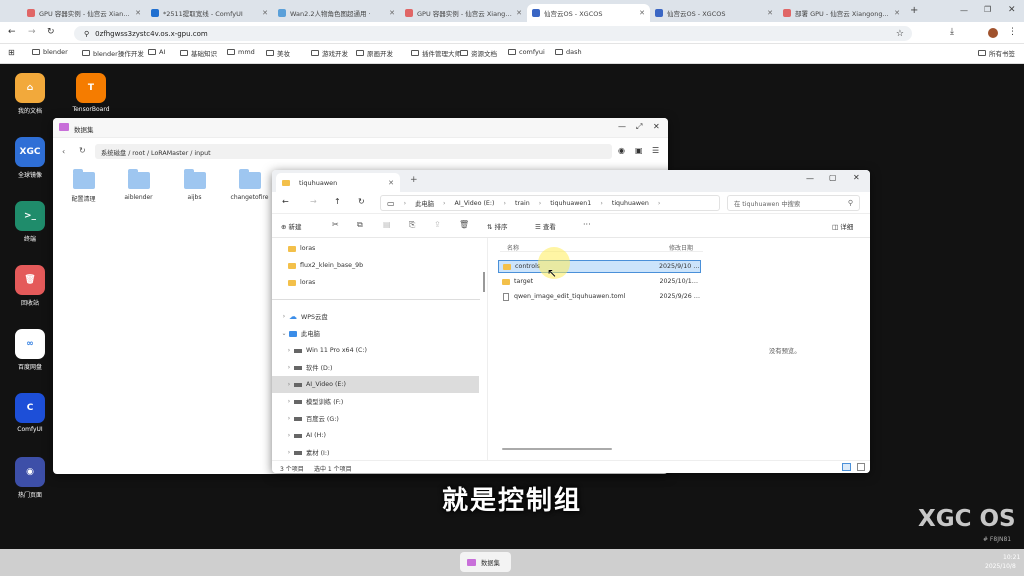 Image resolution: width=1024 pixels, height=576 pixels. Describe the element at coordinates (681, 247) in the screenshot. I see `column-modified: 修改日期` at that location.